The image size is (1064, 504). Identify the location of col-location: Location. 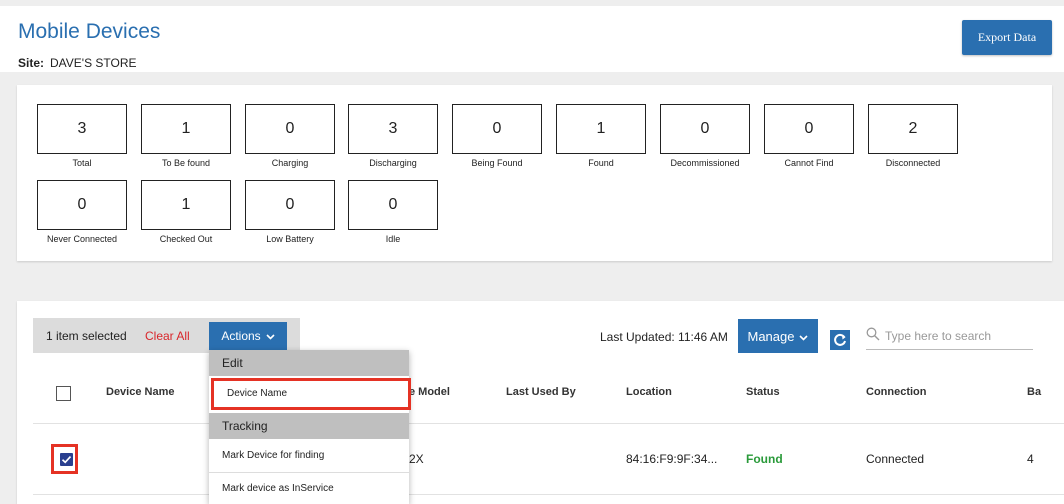
(649, 392).